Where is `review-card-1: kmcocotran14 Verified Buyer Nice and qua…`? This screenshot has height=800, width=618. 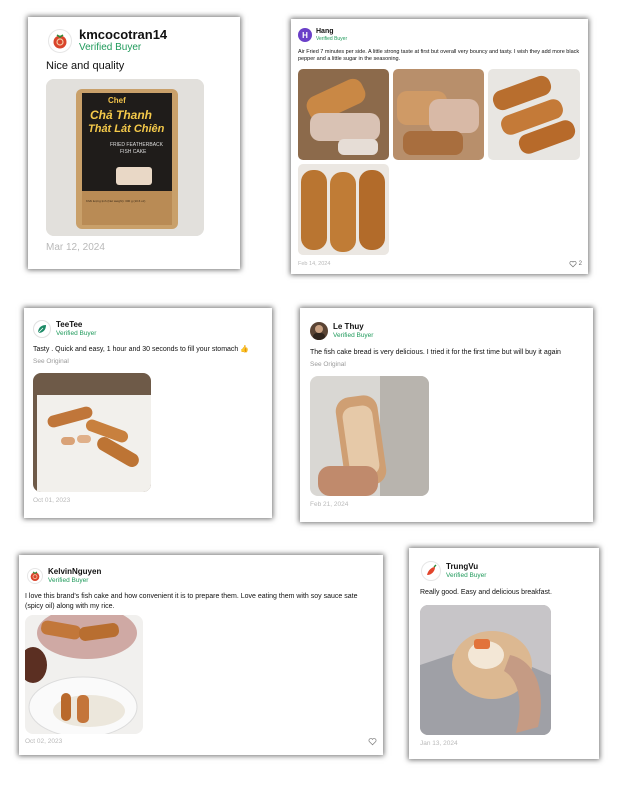 review-card-1: kmcocotran14 Verified Buyer Nice and qua… is located at coordinates (134, 143).